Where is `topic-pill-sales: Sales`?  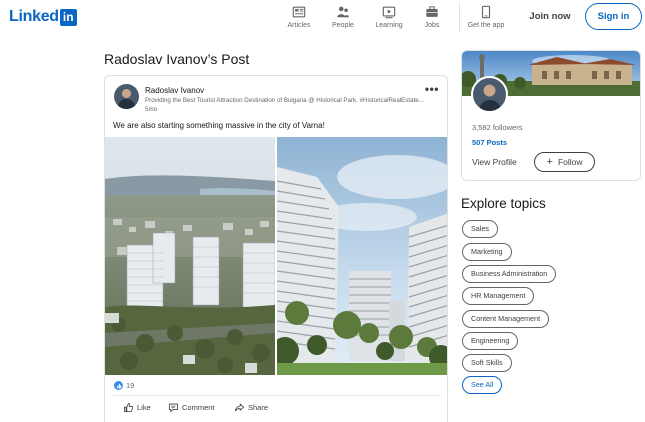 topic-pill-sales: Sales is located at coordinates (480, 229).